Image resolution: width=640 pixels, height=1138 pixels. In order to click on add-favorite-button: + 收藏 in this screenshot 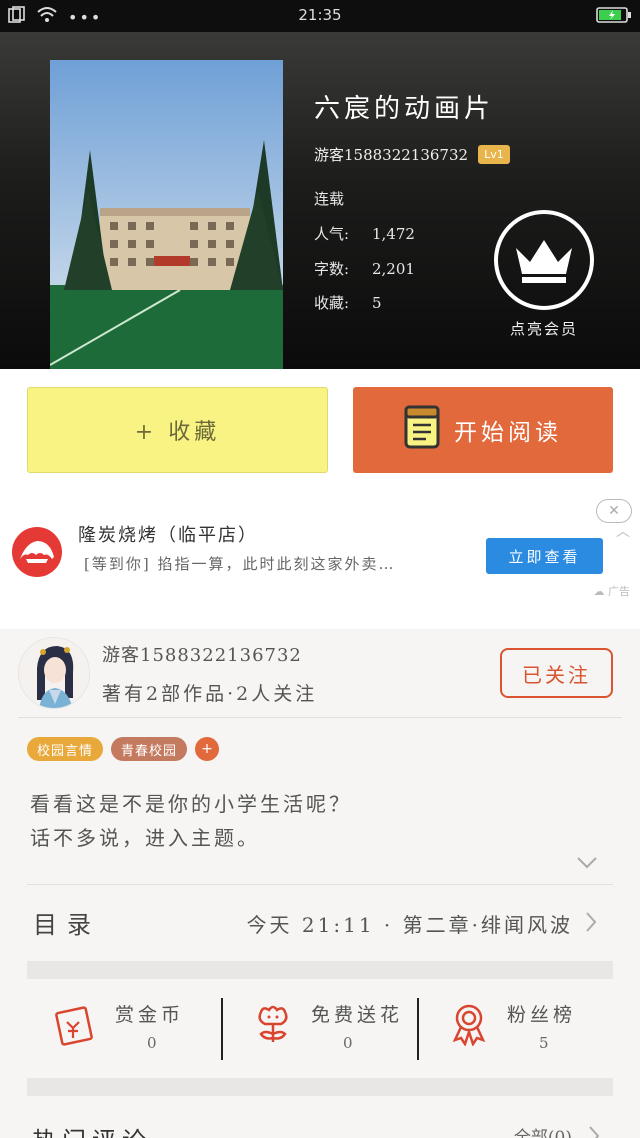, I will do `click(177, 430)`.